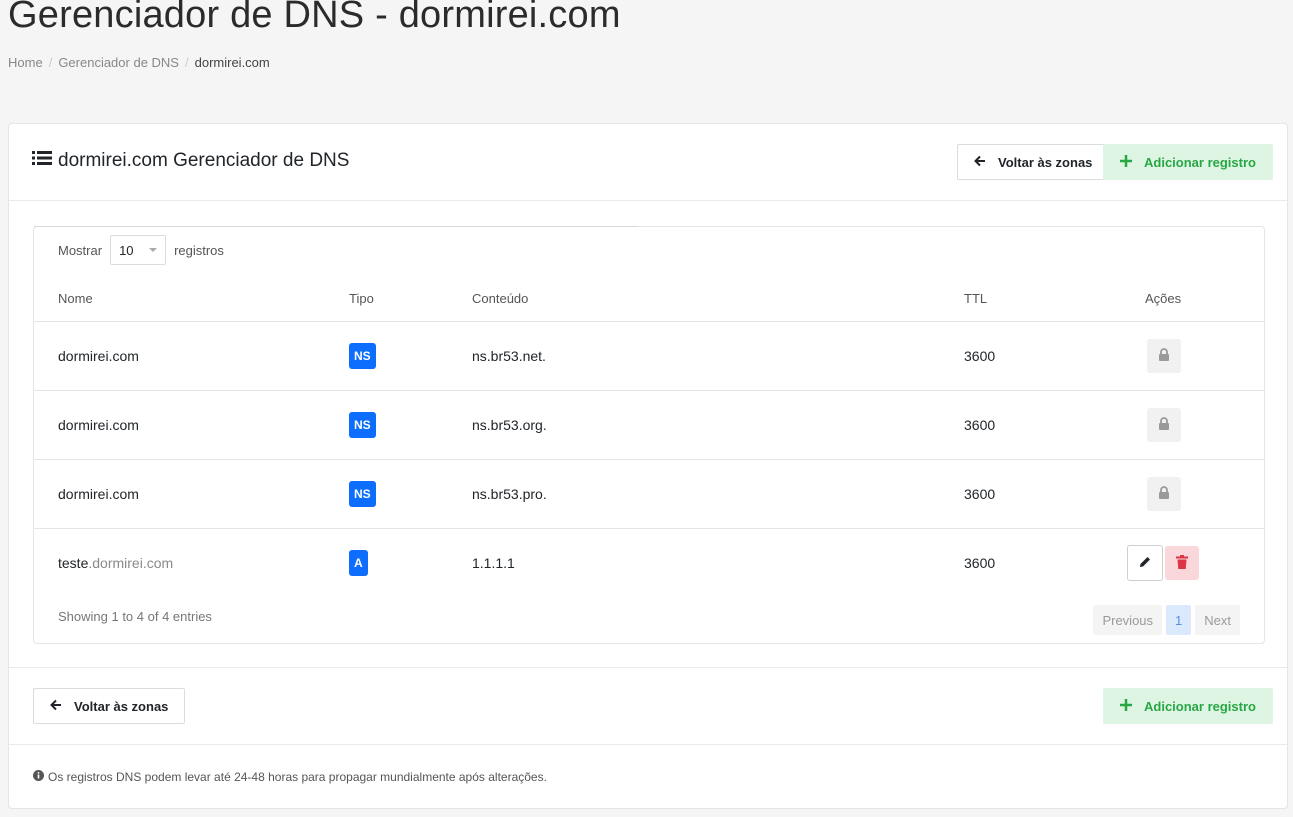 The image size is (1293, 817). I want to click on page-length-control: Mostrar 10 registros, so click(141, 250).